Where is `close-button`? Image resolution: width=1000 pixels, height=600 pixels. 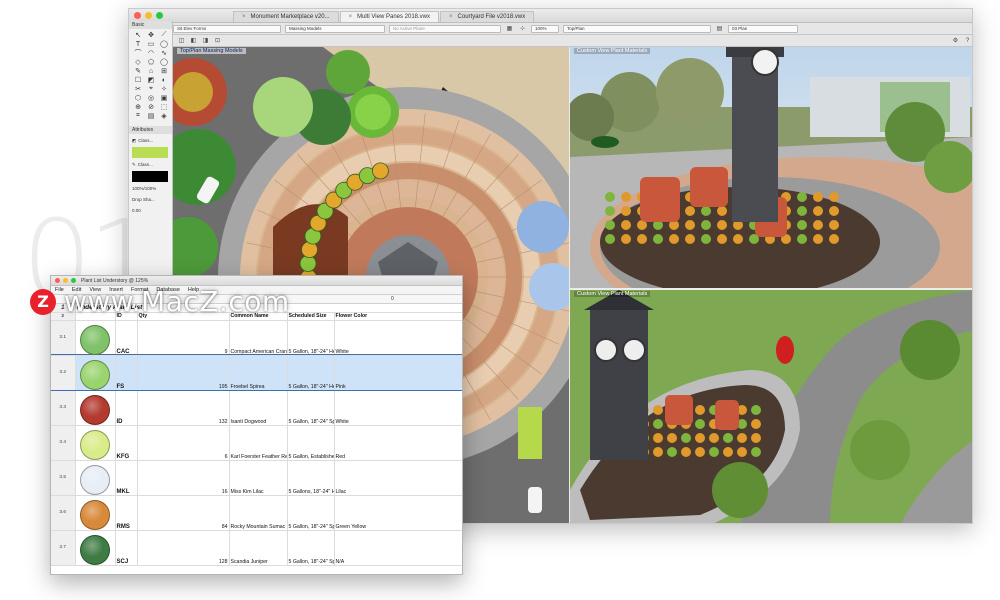 close-button is located at coordinates (137, 15).